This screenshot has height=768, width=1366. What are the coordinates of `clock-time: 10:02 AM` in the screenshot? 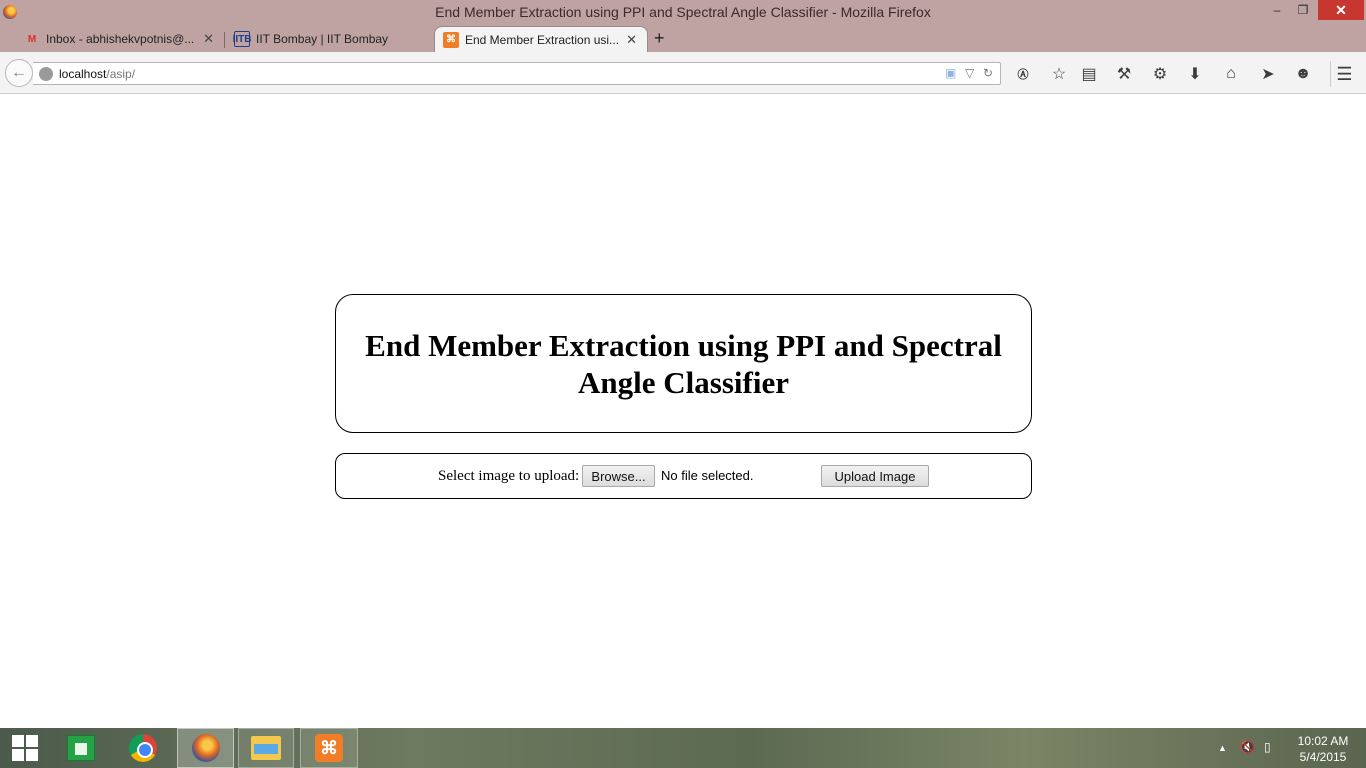 It's located at (1323, 741).